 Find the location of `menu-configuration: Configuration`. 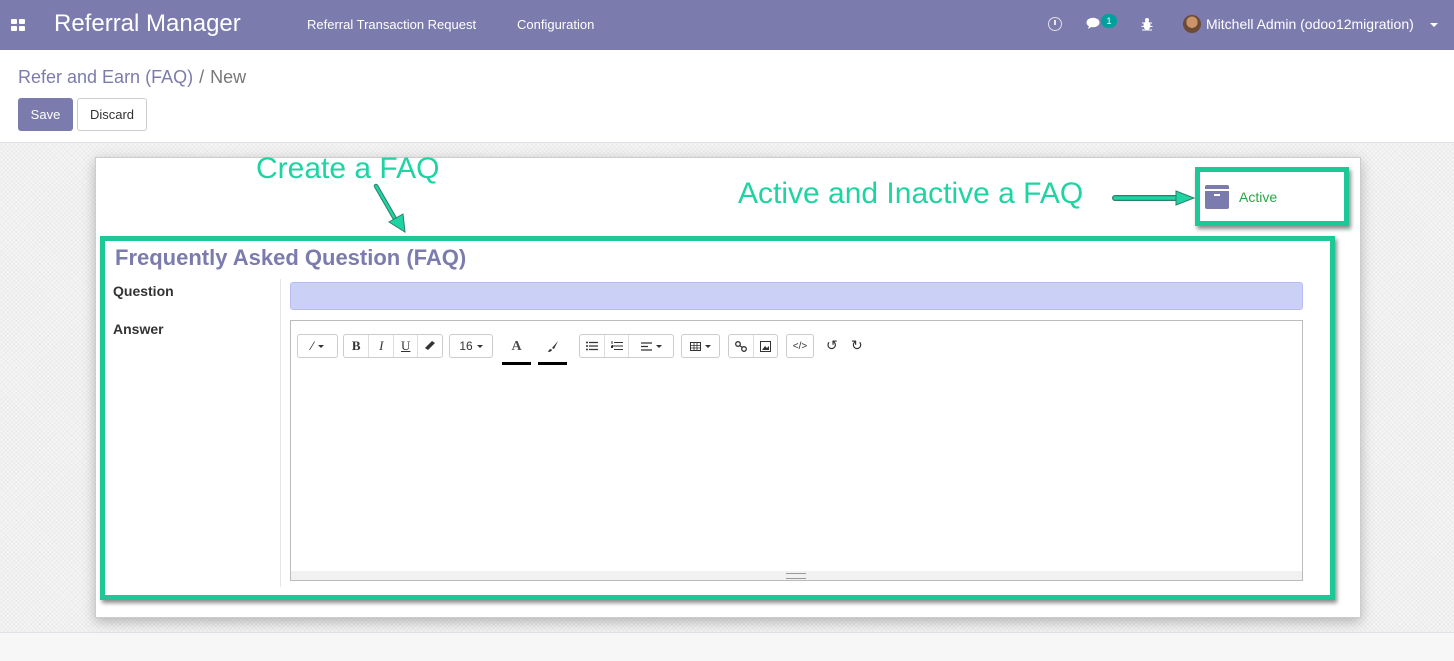

menu-configuration: Configuration is located at coordinates (555, 24).